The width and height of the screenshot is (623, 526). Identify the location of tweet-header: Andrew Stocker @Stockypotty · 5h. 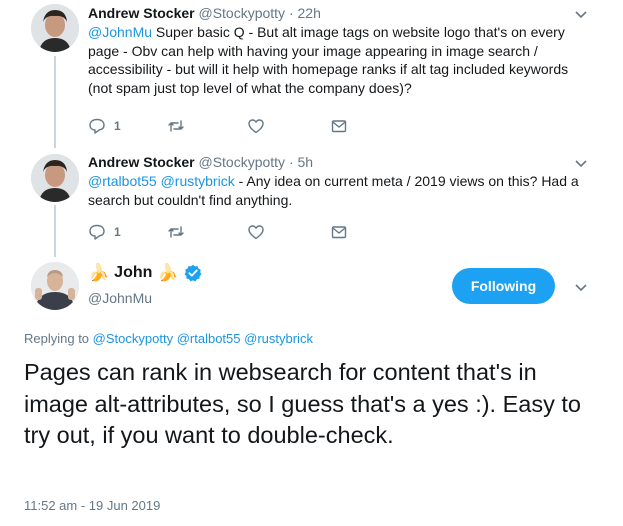
(200, 162).